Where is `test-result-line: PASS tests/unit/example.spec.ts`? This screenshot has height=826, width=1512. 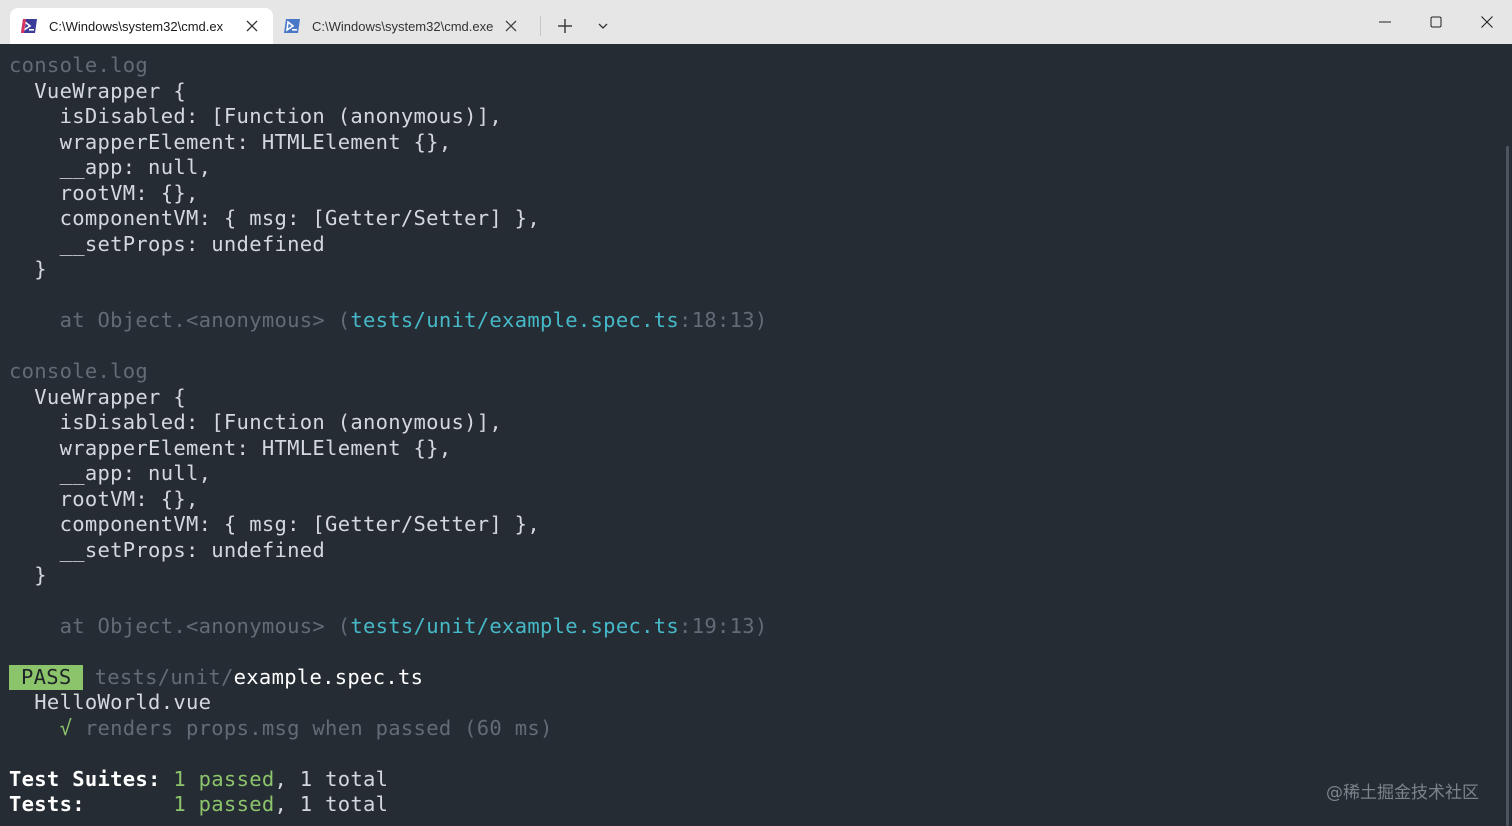 test-result-line: PASS tests/unit/example.spec.ts is located at coordinates (216, 677).